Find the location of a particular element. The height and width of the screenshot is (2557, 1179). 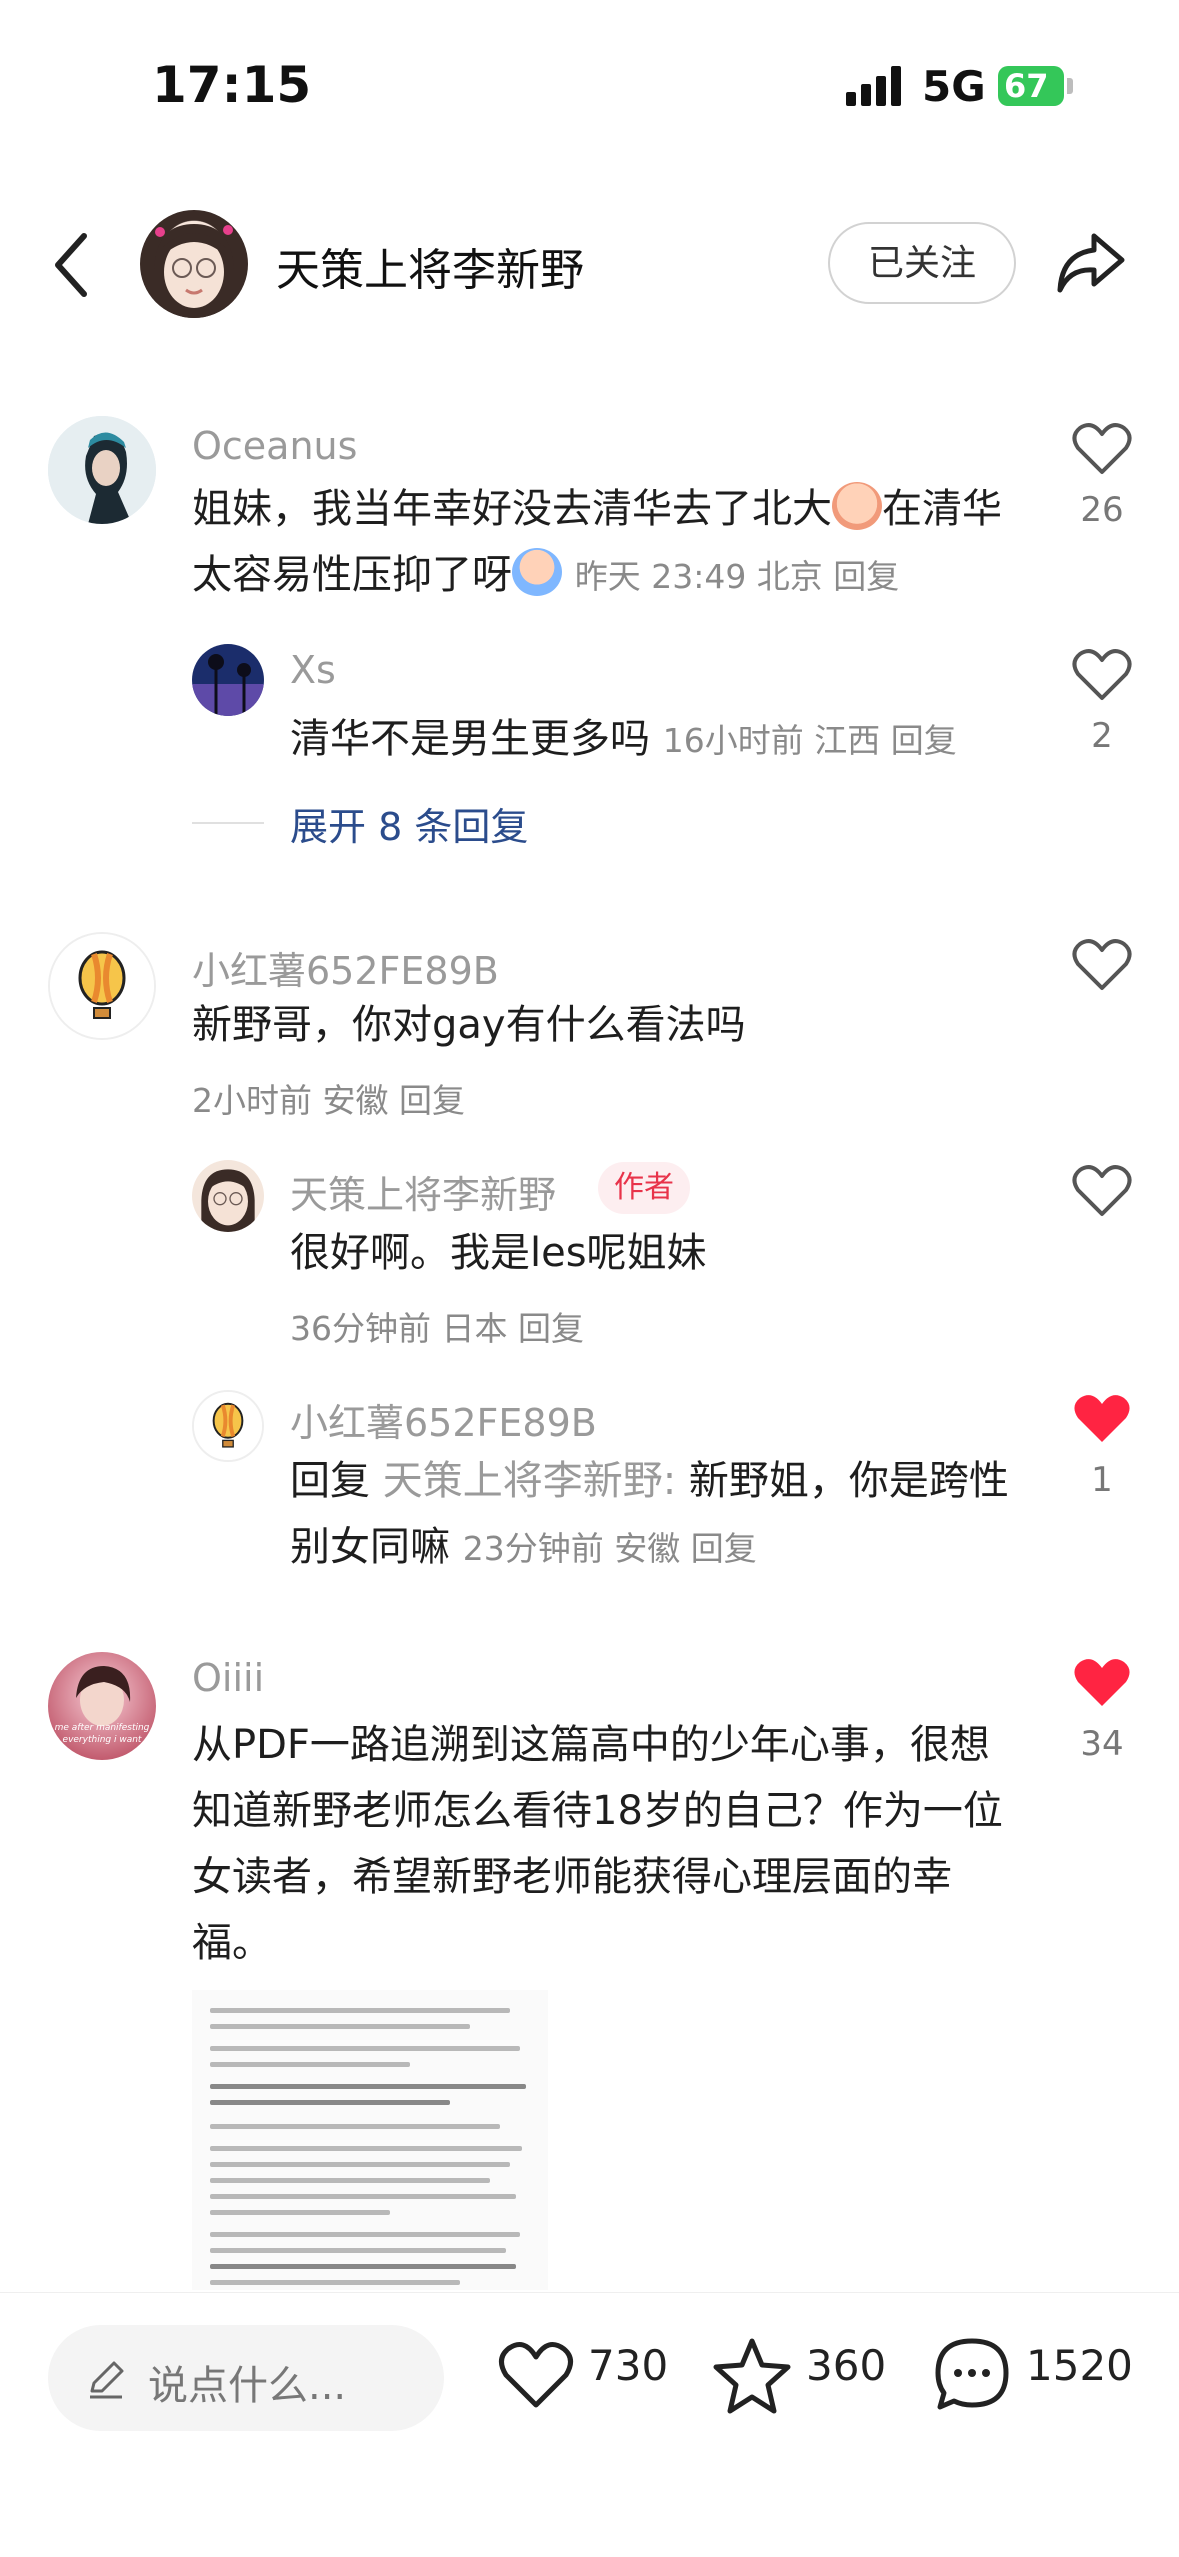

like-count: 1 is located at coordinates (1102, 1480).